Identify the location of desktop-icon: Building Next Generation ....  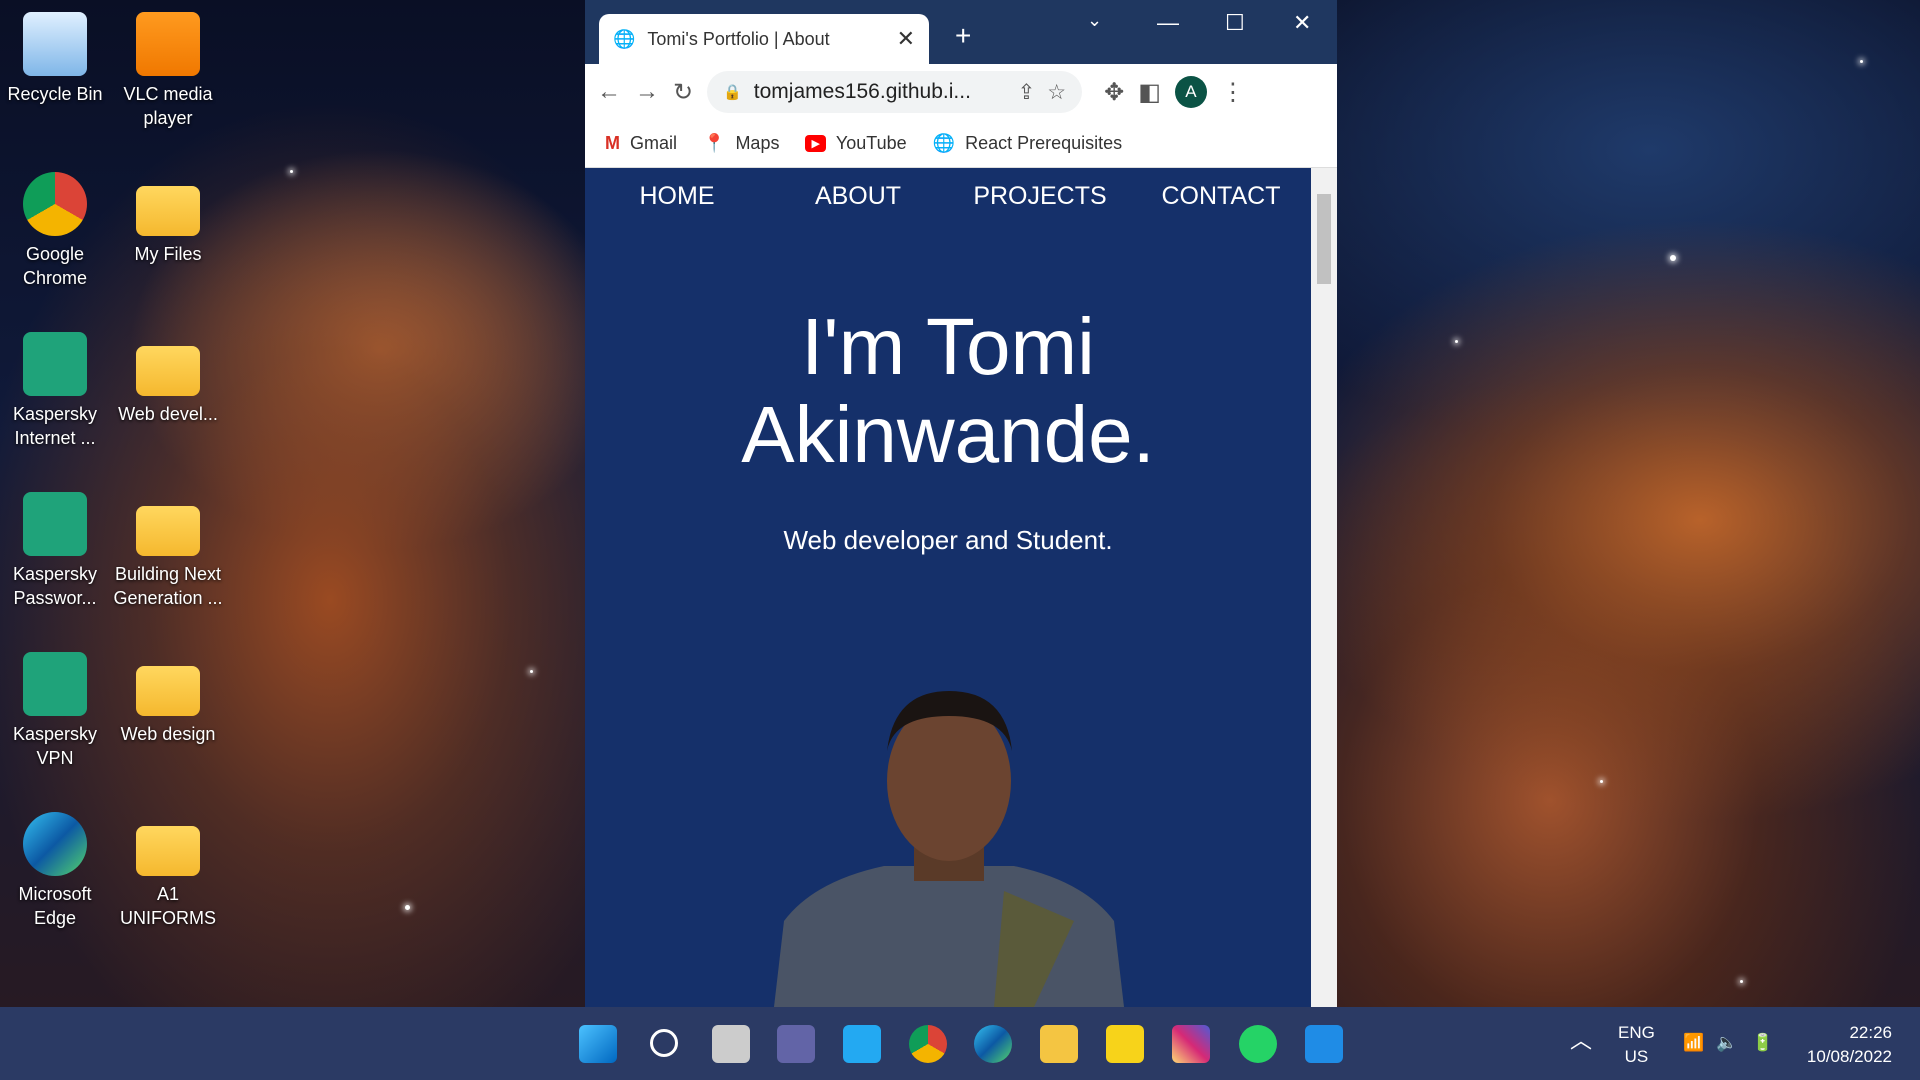
(168, 551).